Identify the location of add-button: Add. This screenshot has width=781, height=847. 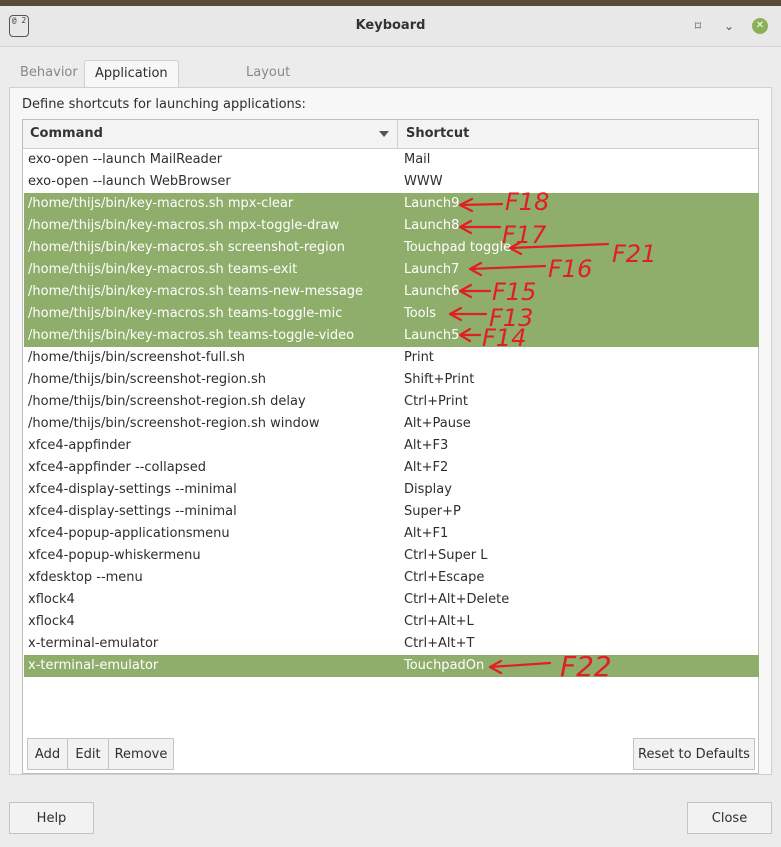
(47, 754).